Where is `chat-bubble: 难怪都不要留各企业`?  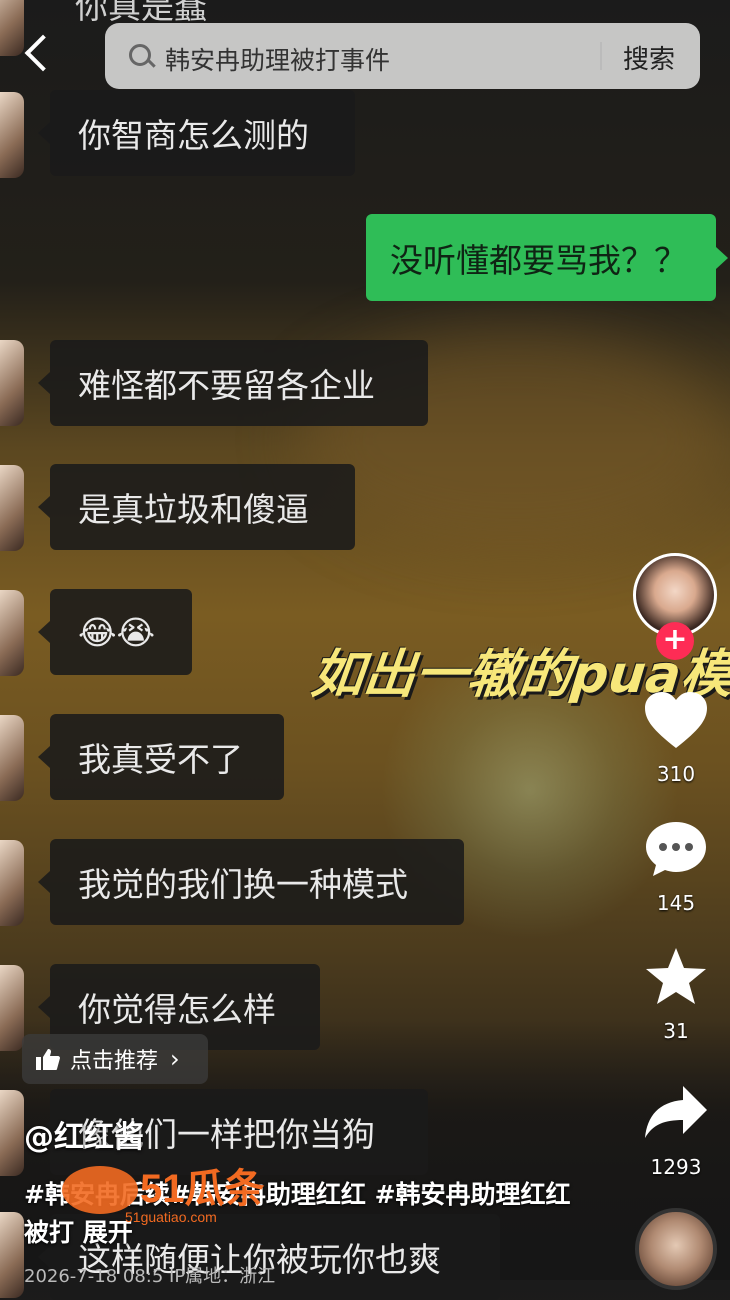 chat-bubble: 难怪都不要留各企业 is located at coordinates (233, 383).